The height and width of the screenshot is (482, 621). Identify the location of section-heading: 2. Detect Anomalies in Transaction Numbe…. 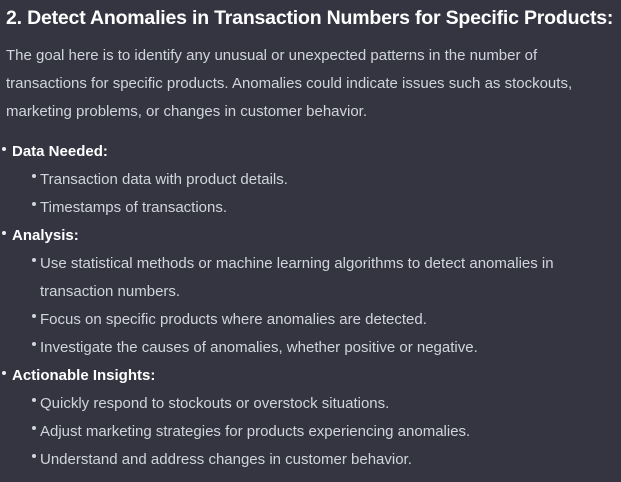
(310, 18).